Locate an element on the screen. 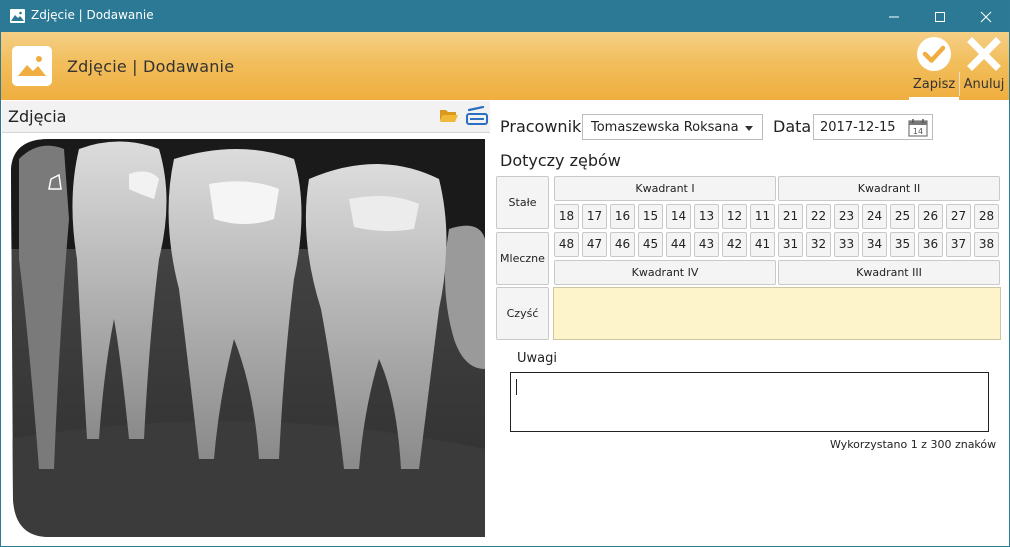  quadrant-1-button: Kwadrant I is located at coordinates (665, 188).